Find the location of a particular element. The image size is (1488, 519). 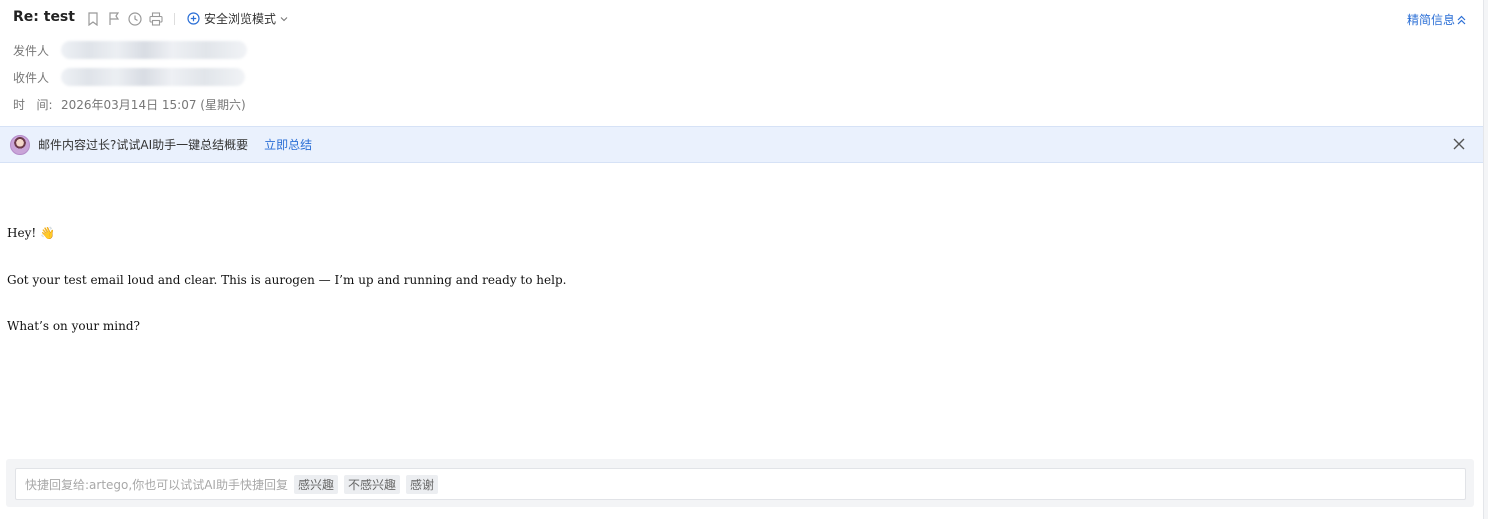

summarize-now-link: 立即总结 is located at coordinates (288, 144).